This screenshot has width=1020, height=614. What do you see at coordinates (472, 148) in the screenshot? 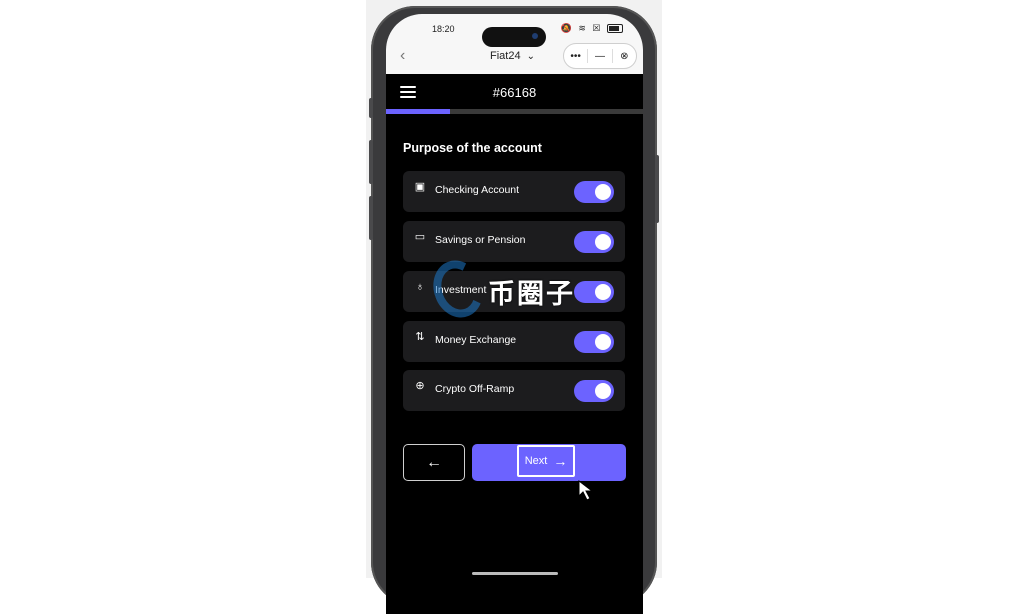
I see `section-title: Purpose of the account` at bounding box center [472, 148].